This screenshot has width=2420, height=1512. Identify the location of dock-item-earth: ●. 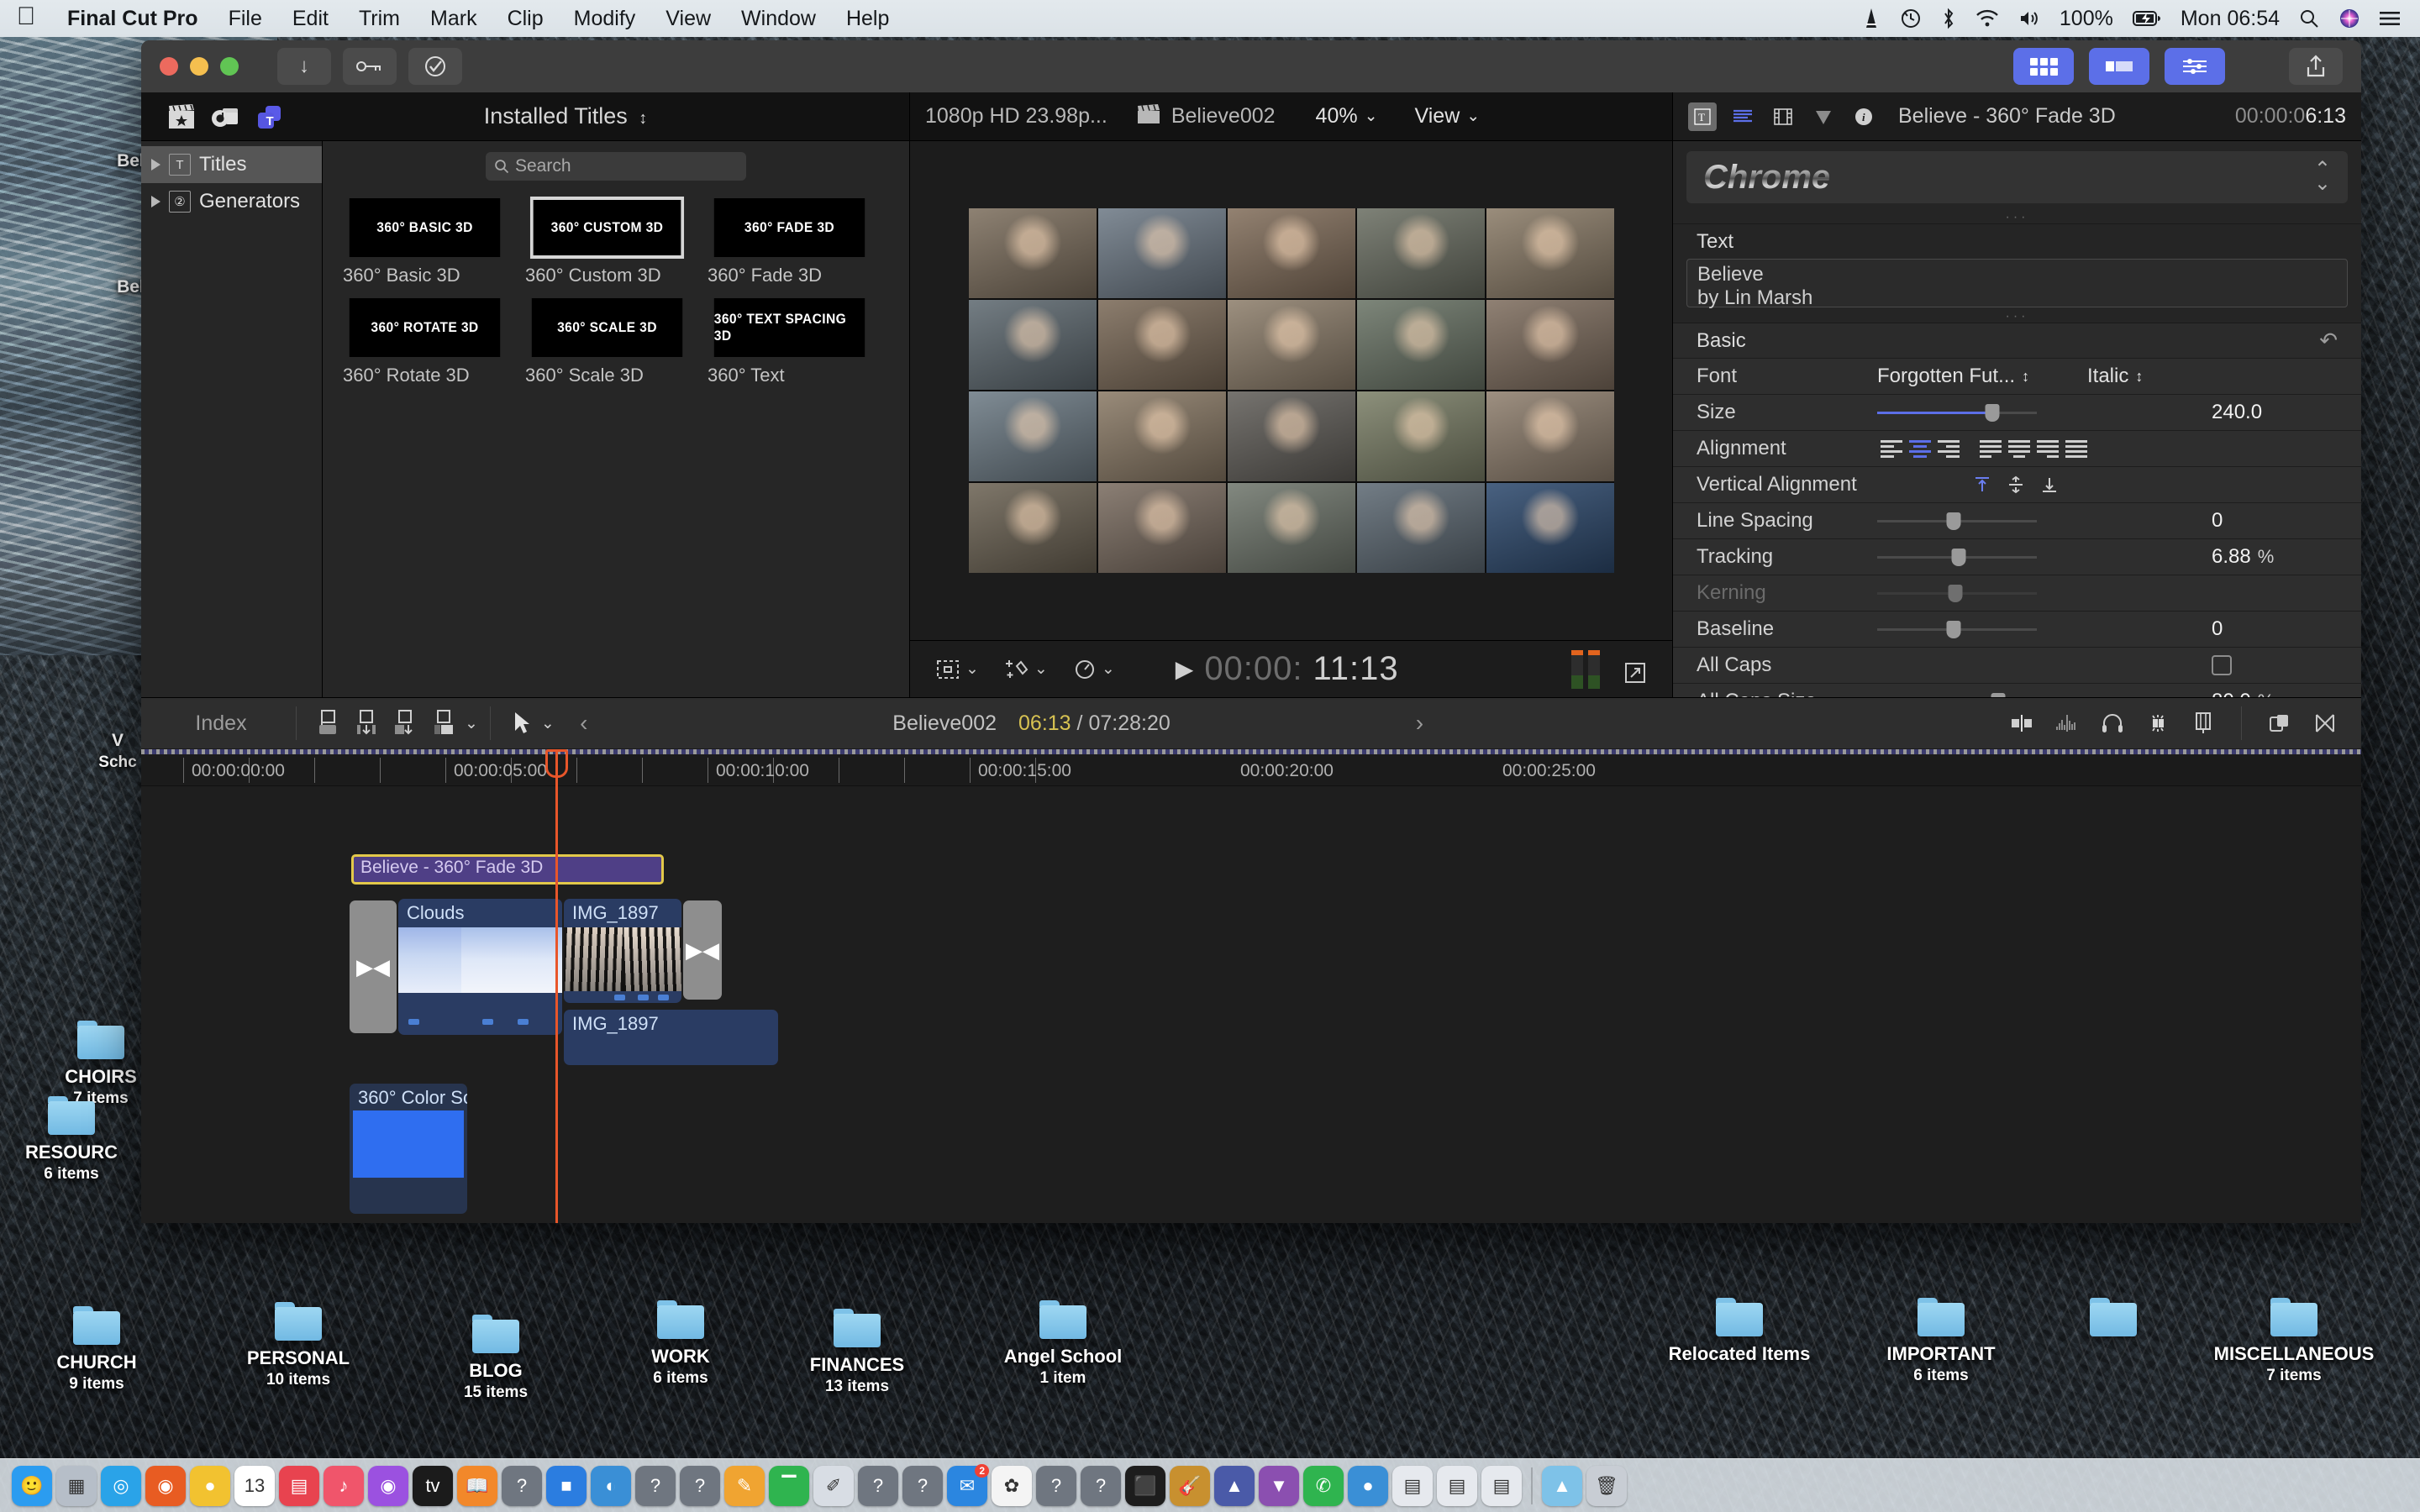
(1368, 1485).